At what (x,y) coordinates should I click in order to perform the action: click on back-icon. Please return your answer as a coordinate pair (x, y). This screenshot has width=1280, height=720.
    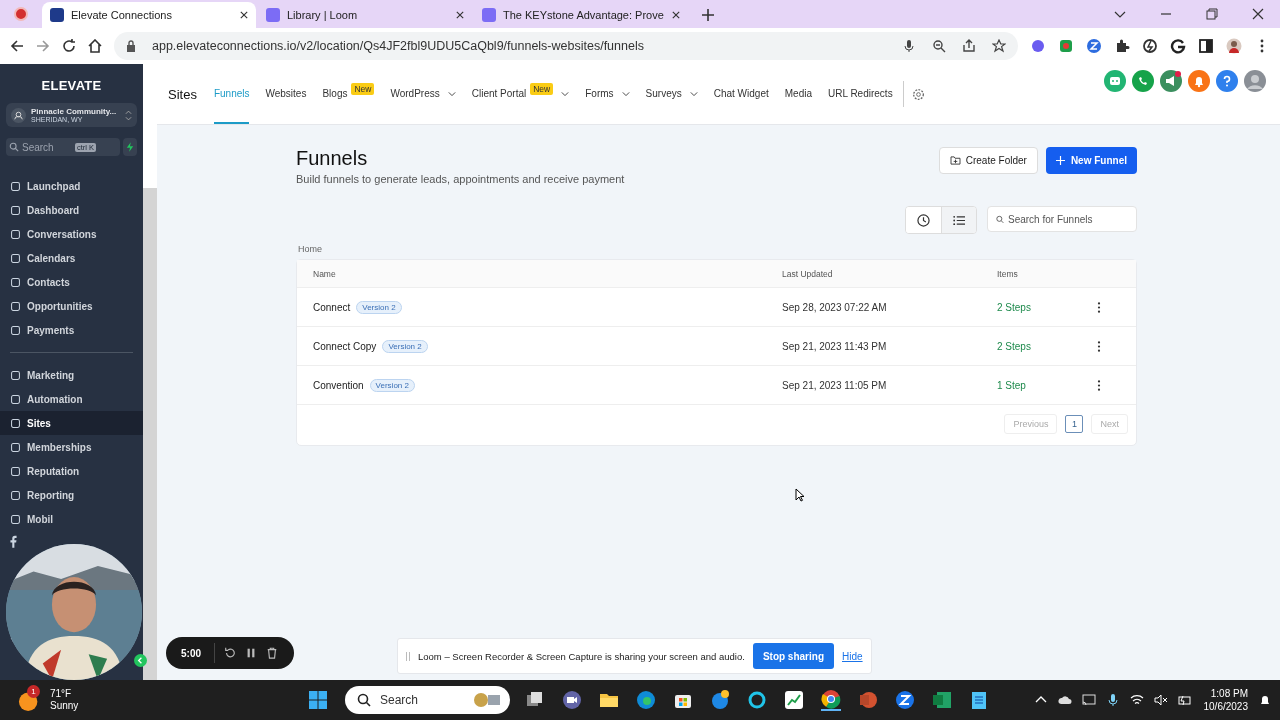
    Looking at the image, I should click on (17, 46).